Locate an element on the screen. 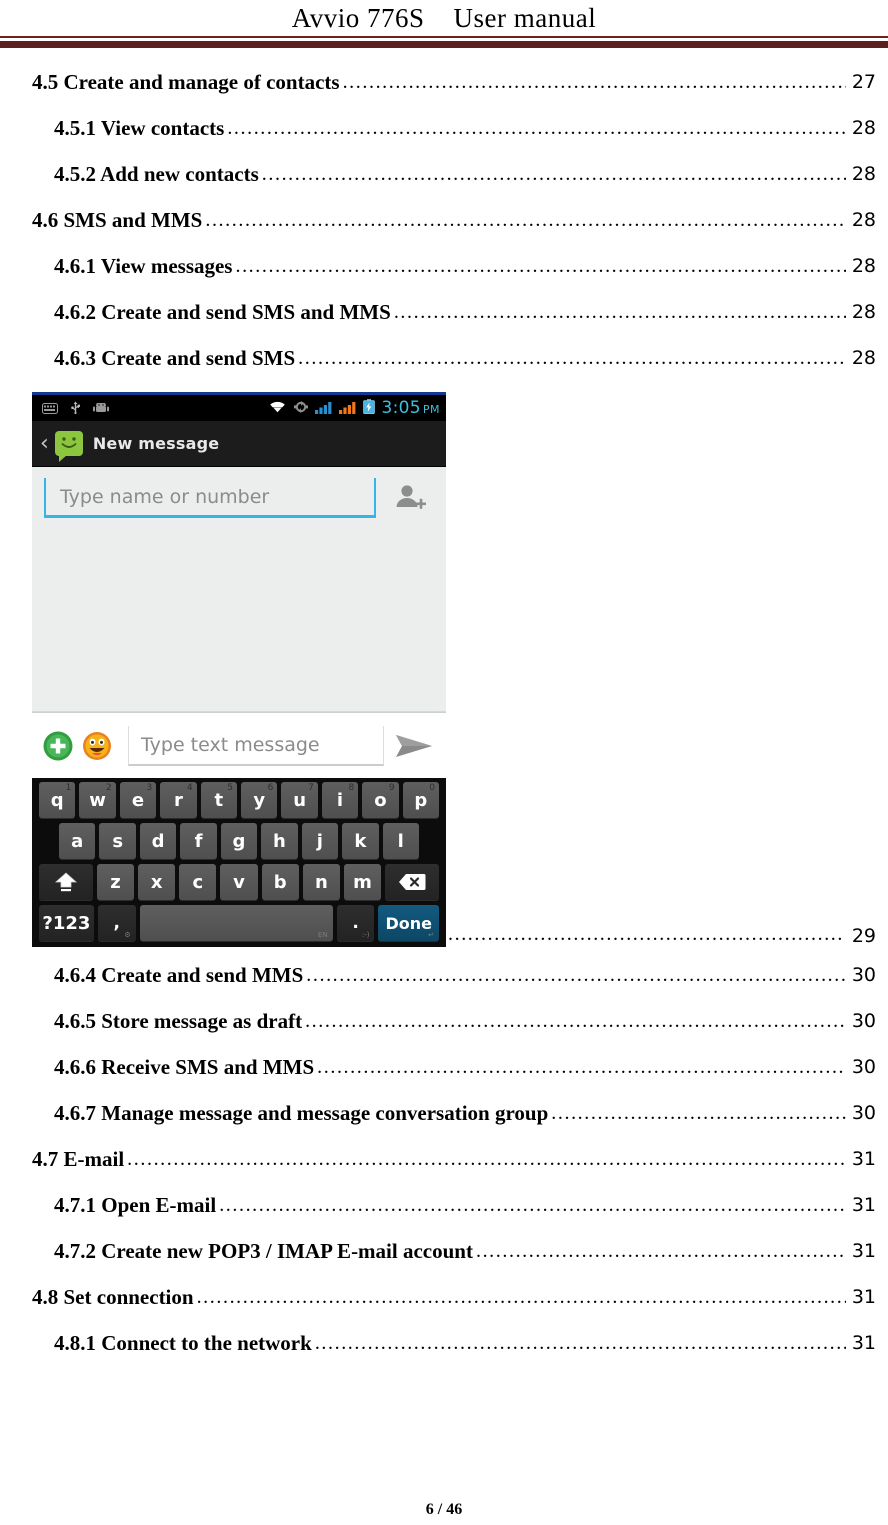  key-sub-hint: EN is located at coordinates (322, 935).